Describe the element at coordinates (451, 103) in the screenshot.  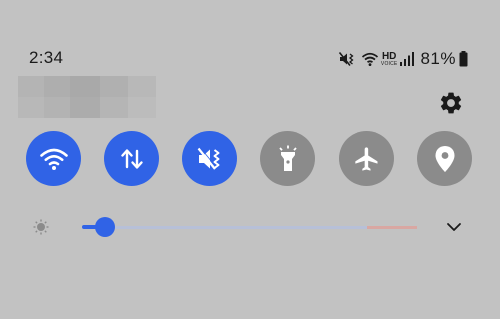
I see `settings-button` at that location.